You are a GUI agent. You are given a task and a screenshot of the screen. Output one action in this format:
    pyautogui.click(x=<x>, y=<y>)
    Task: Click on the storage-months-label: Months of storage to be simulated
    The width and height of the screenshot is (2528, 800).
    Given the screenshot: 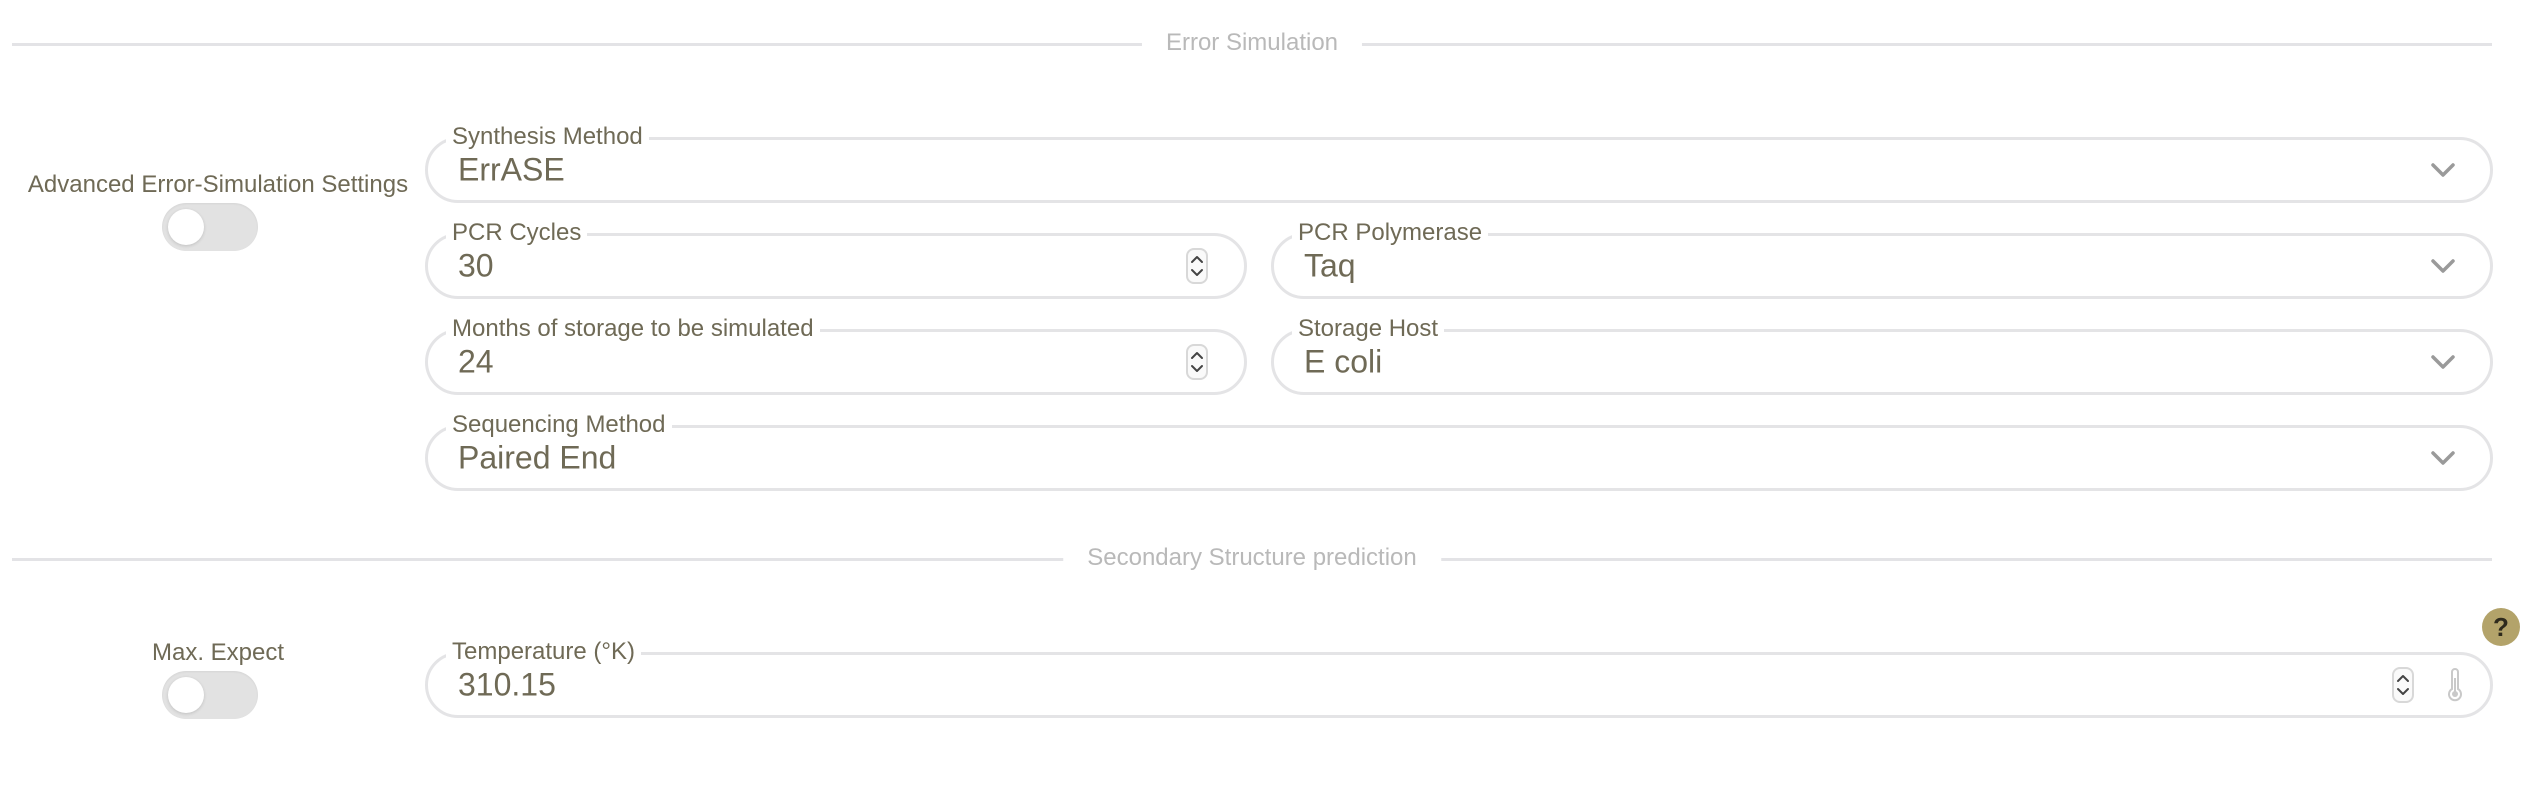 What is the action you would take?
    pyautogui.click(x=633, y=329)
    